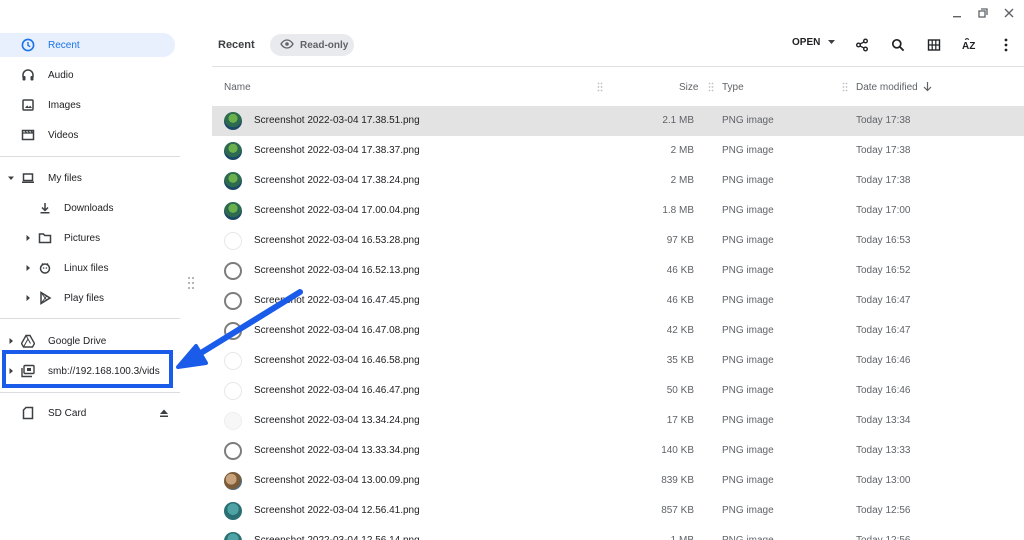 The height and width of the screenshot is (540, 1024). I want to click on sidebar-item-recent: Recent, so click(87, 45).